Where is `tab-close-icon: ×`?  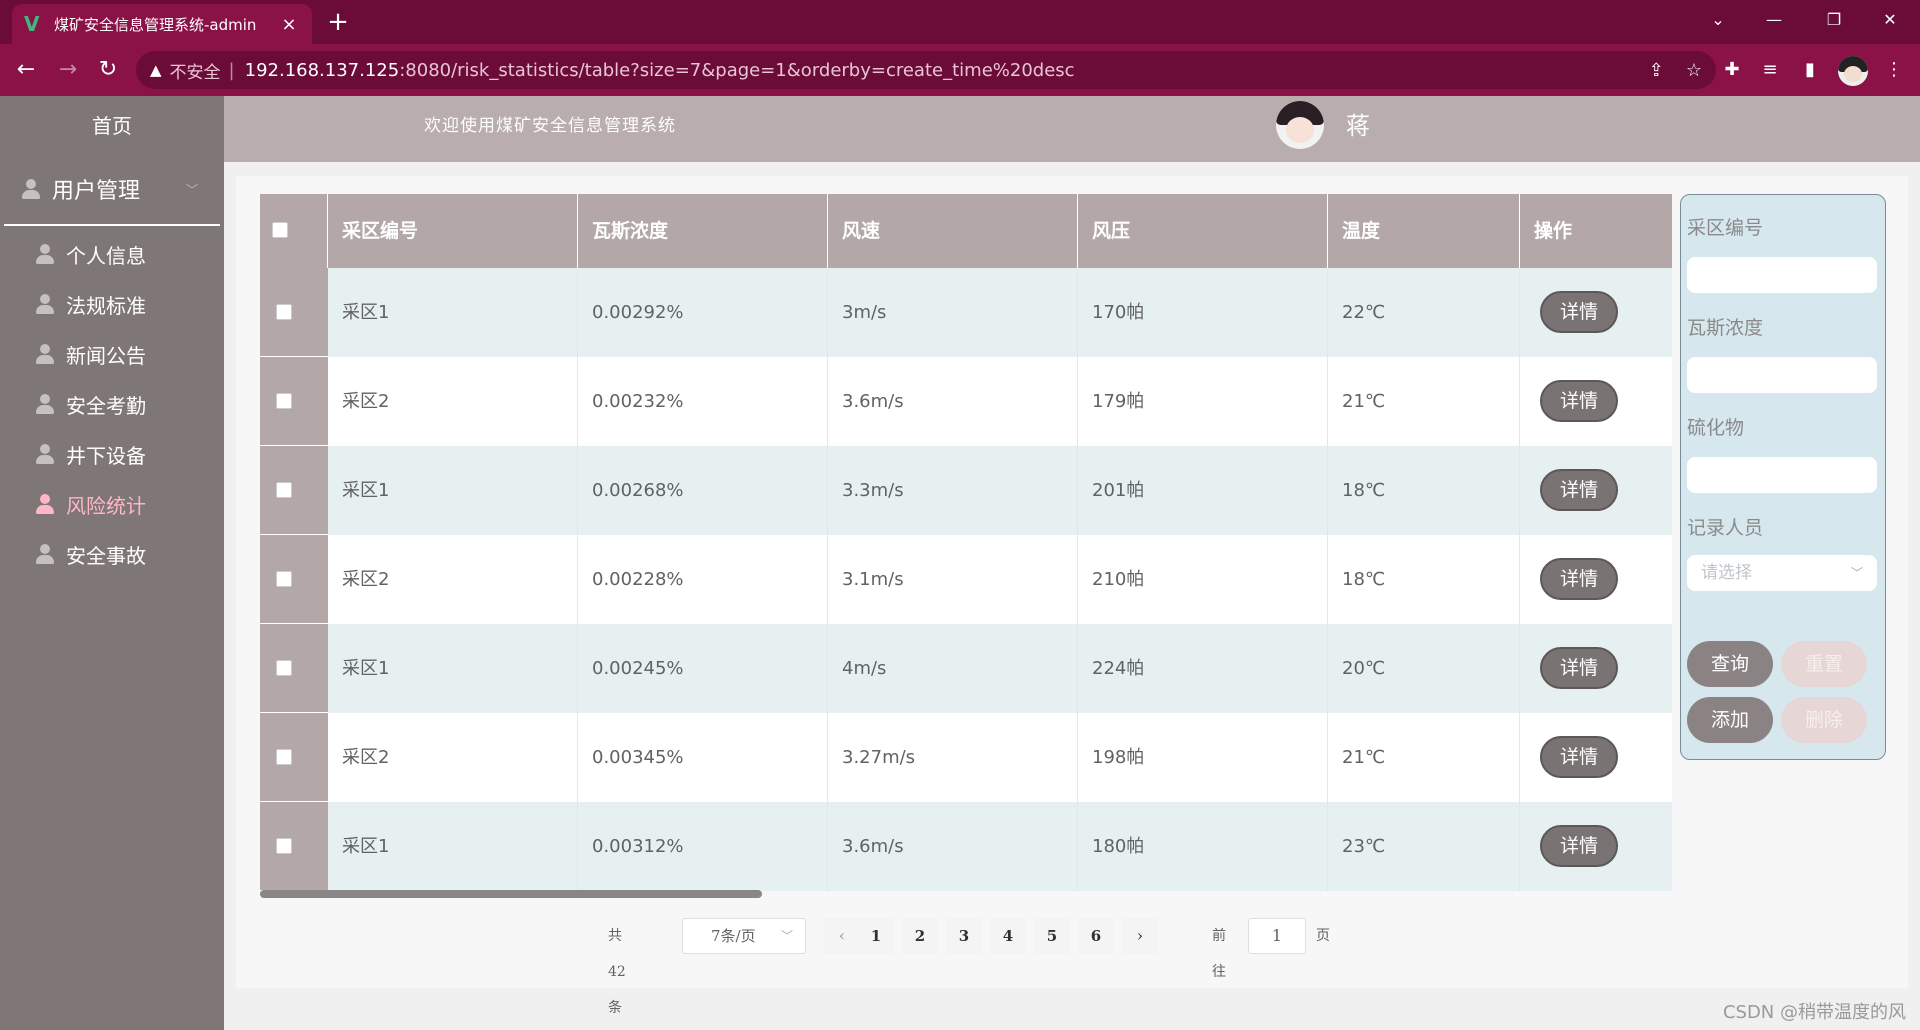
tab-close-icon: × is located at coordinates (289, 24).